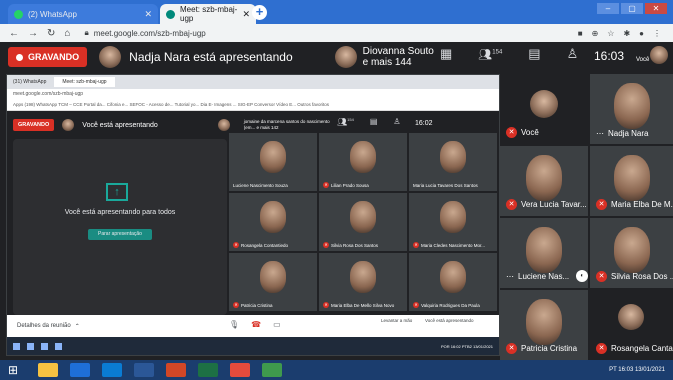  Describe the element at coordinates (345, 122) in the screenshot. I see `inner-people-icon: 👥︎154` at that location.